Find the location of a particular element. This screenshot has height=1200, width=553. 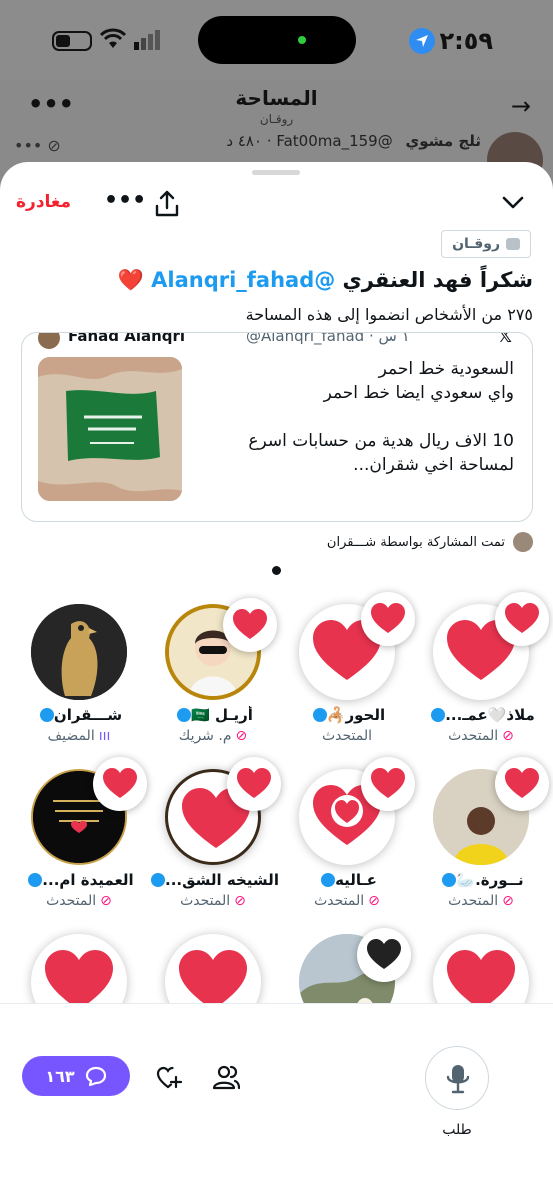

shared-by-label: تمت المشاركة بواسطة شـــقران is located at coordinates (415, 542).